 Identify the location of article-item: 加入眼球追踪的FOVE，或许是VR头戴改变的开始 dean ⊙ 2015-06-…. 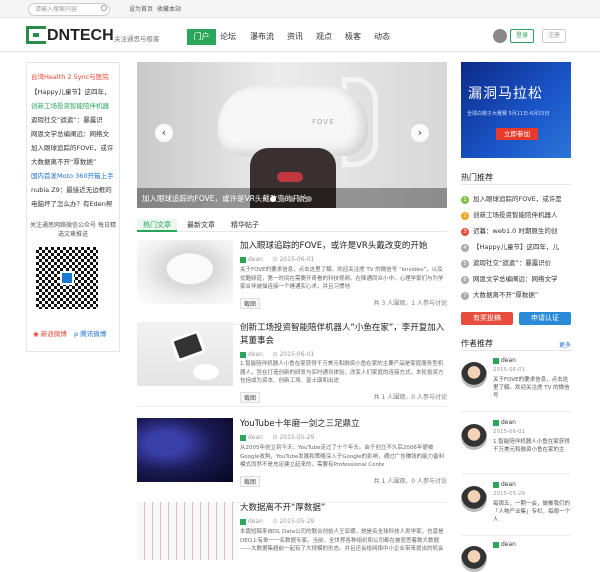
(292, 282).